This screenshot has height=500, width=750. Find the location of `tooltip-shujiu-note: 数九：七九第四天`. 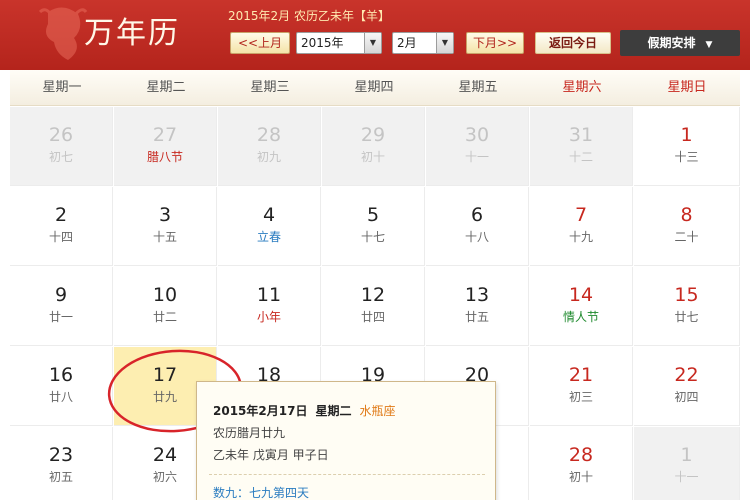

tooltip-shujiu-note: 数九：七九第四天 is located at coordinates (261, 493).